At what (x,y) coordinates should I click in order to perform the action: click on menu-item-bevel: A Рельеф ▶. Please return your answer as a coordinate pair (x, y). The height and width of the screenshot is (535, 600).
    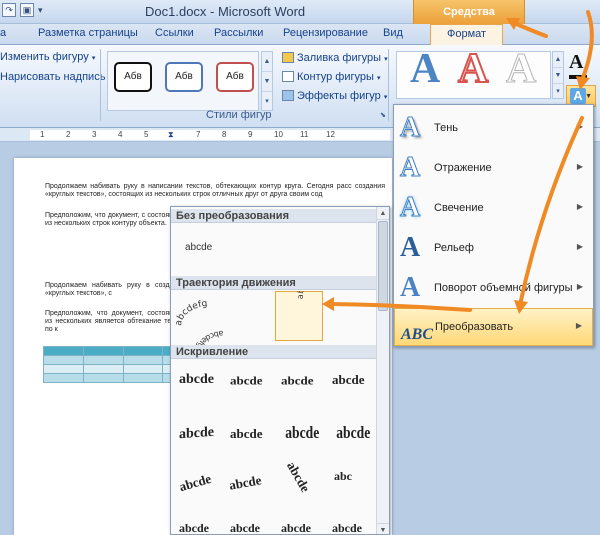
    Looking at the image, I should click on (493, 249).